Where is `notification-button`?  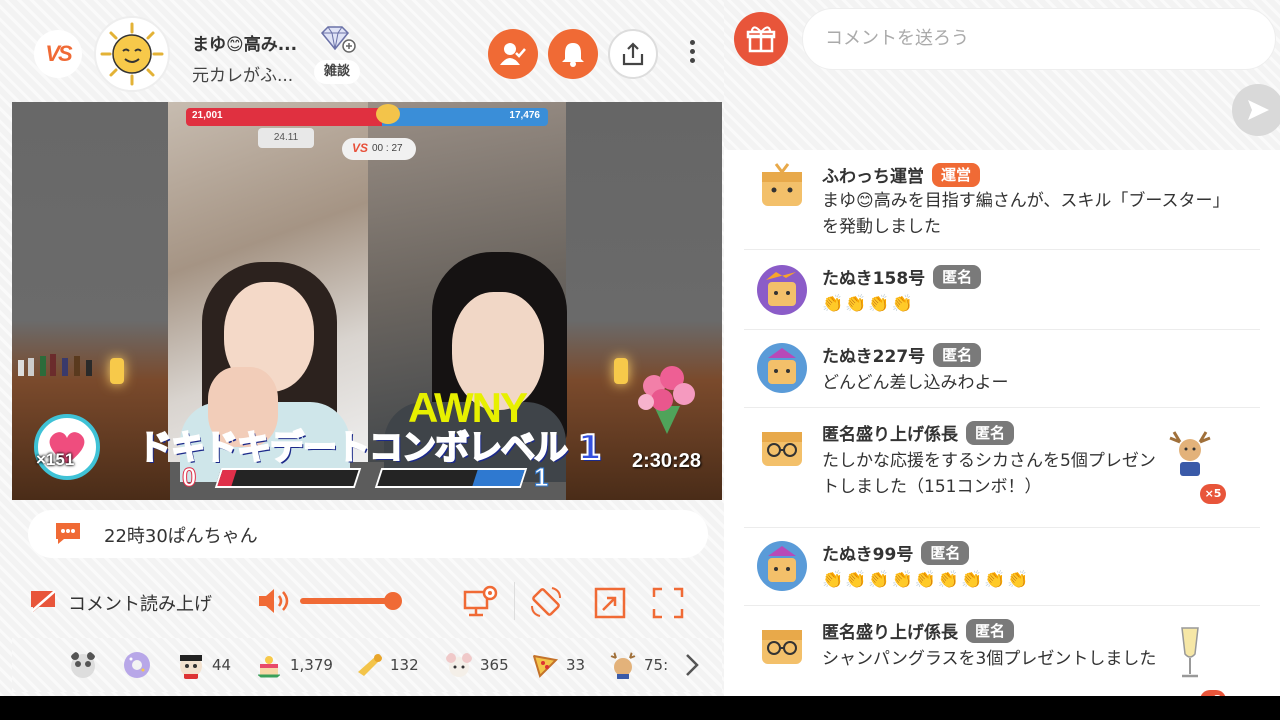
notification-button is located at coordinates (573, 54).